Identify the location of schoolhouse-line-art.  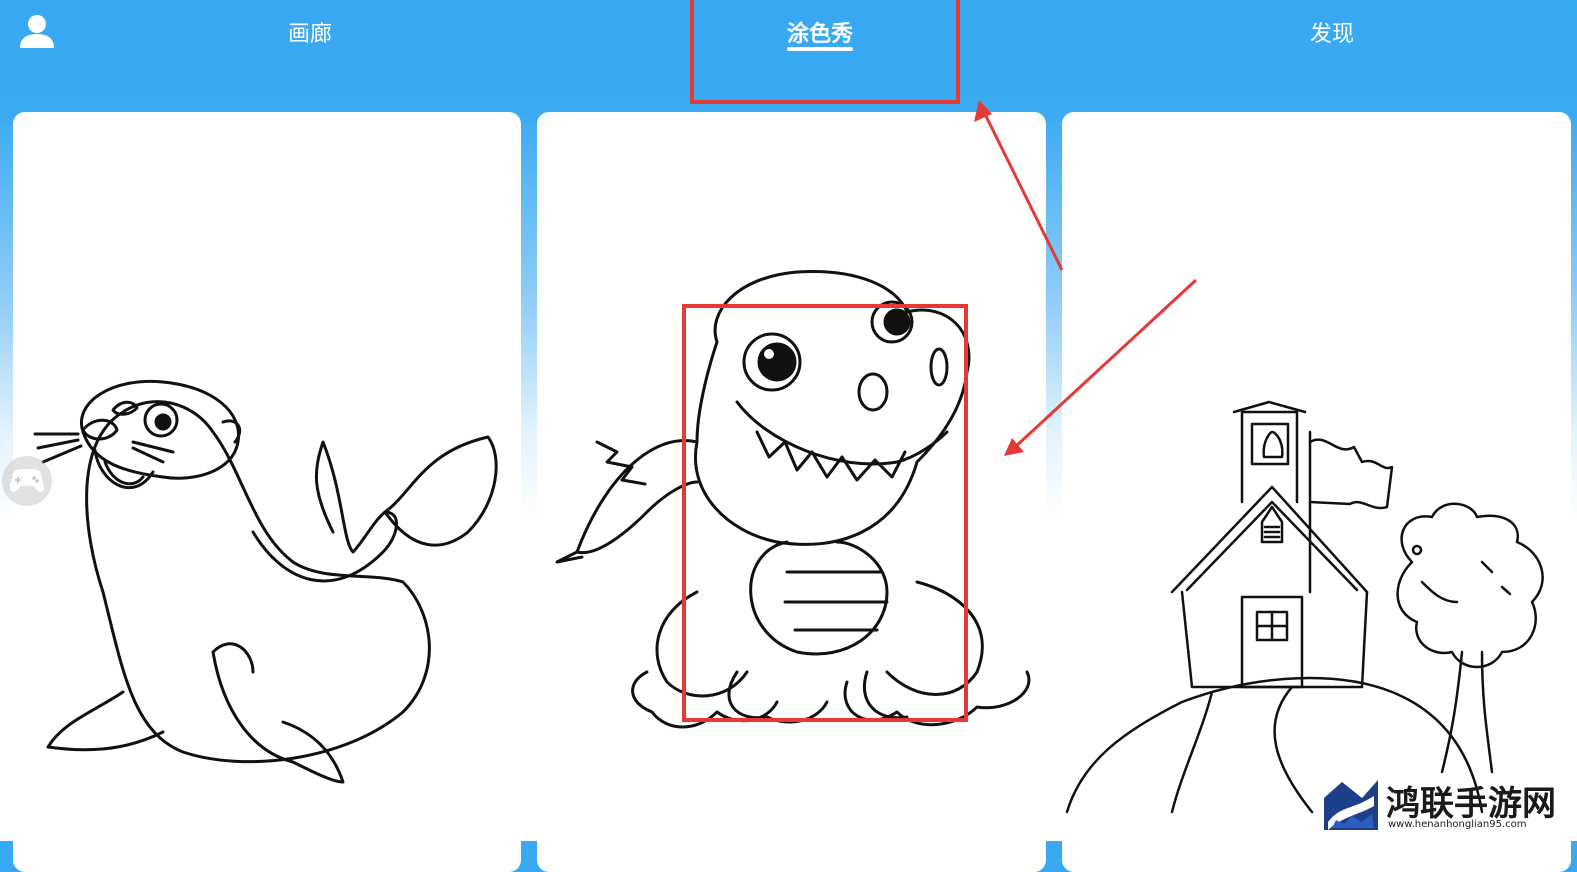
(1304, 607).